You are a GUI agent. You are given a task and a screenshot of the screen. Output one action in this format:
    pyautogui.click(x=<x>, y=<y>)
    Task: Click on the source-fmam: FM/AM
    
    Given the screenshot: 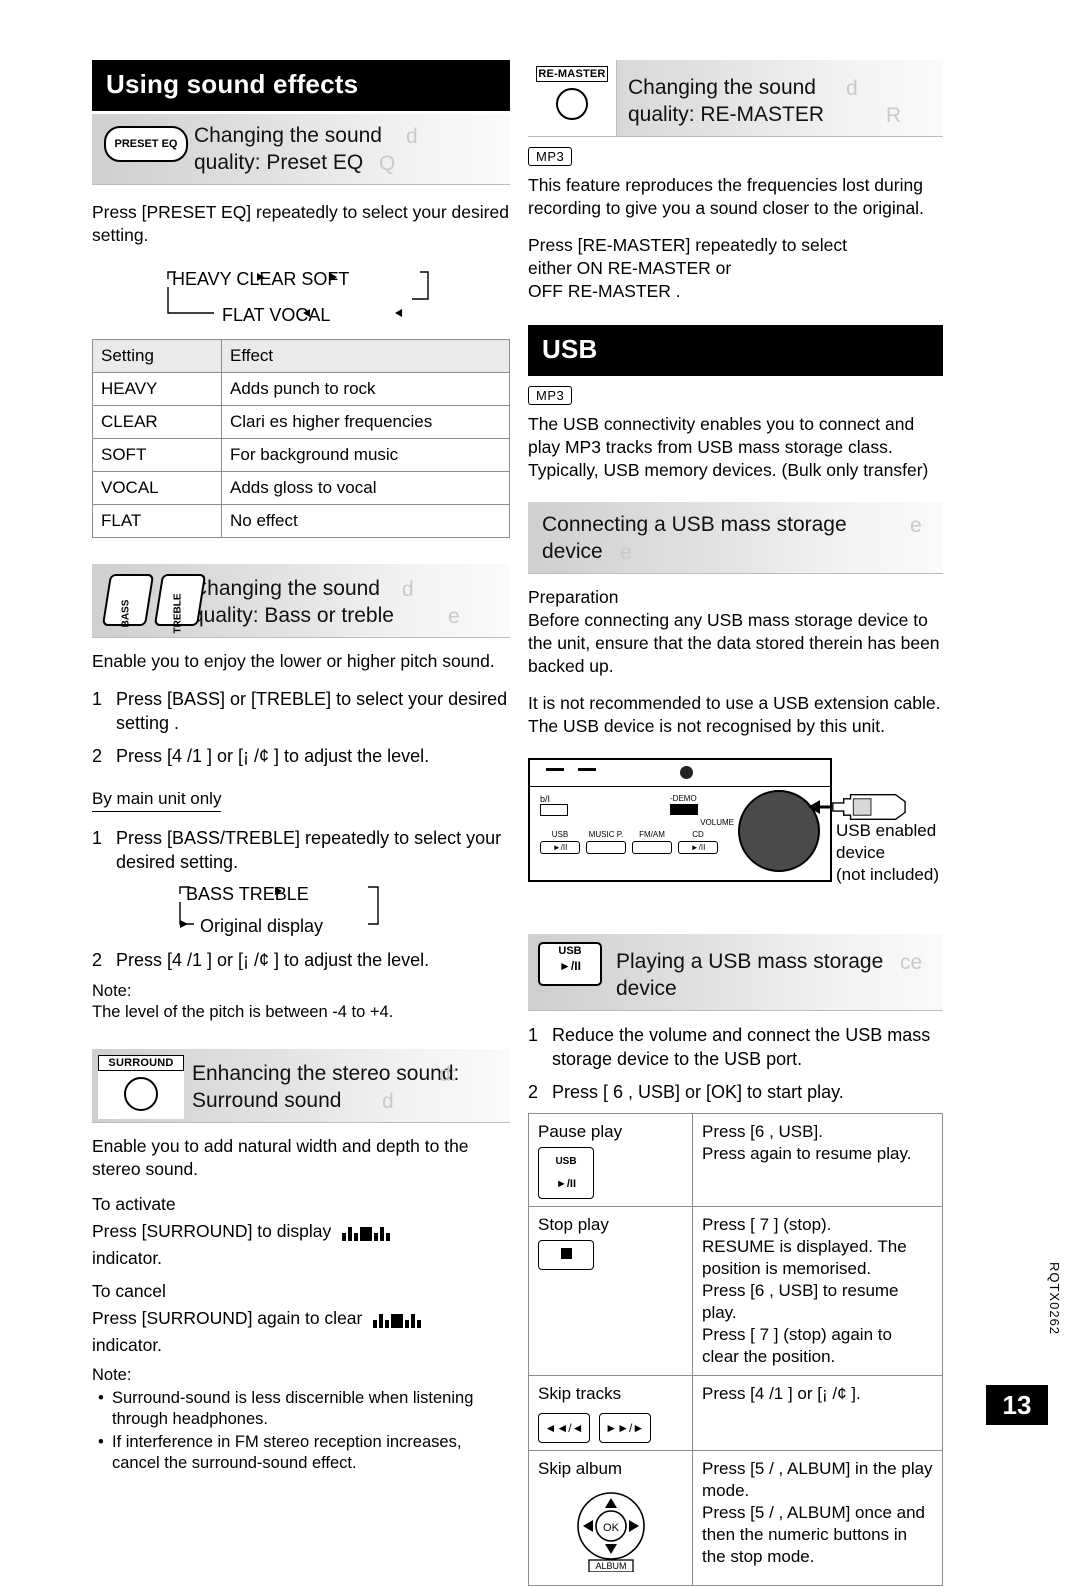 What is the action you would take?
    pyautogui.click(x=652, y=842)
    